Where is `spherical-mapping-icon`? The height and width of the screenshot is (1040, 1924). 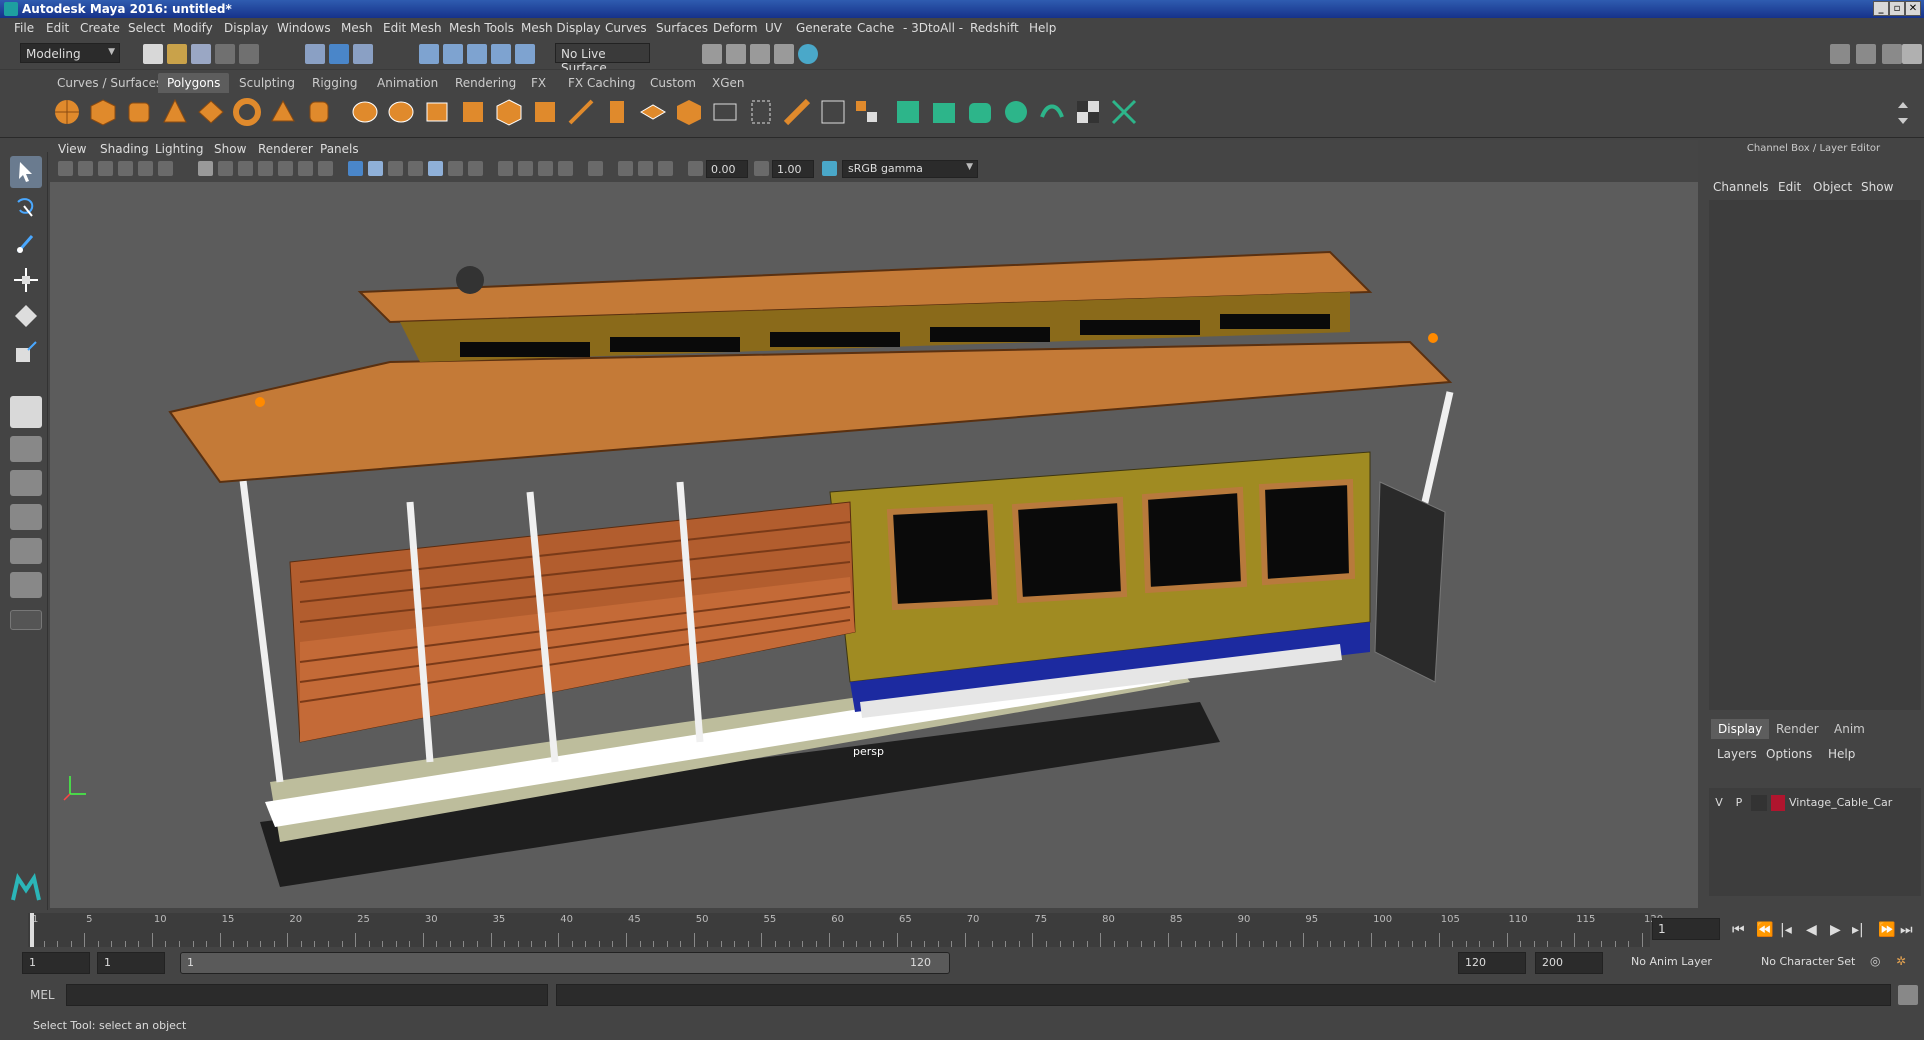 spherical-mapping-icon is located at coordinates (1016, 112).